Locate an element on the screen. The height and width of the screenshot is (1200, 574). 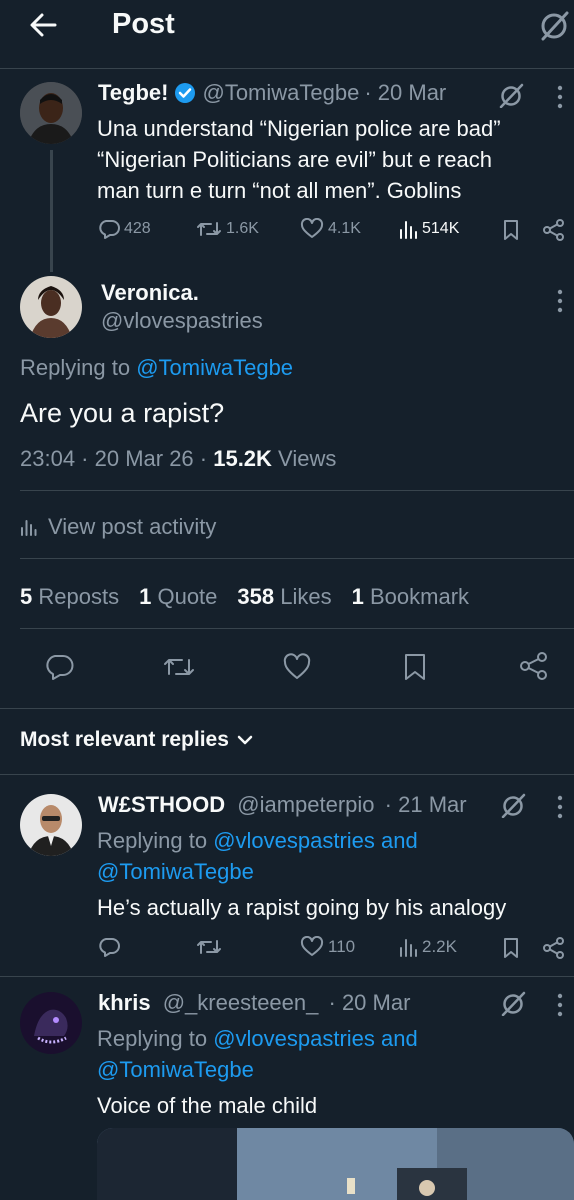
analytics-icon is located at coordinates (29, 528).